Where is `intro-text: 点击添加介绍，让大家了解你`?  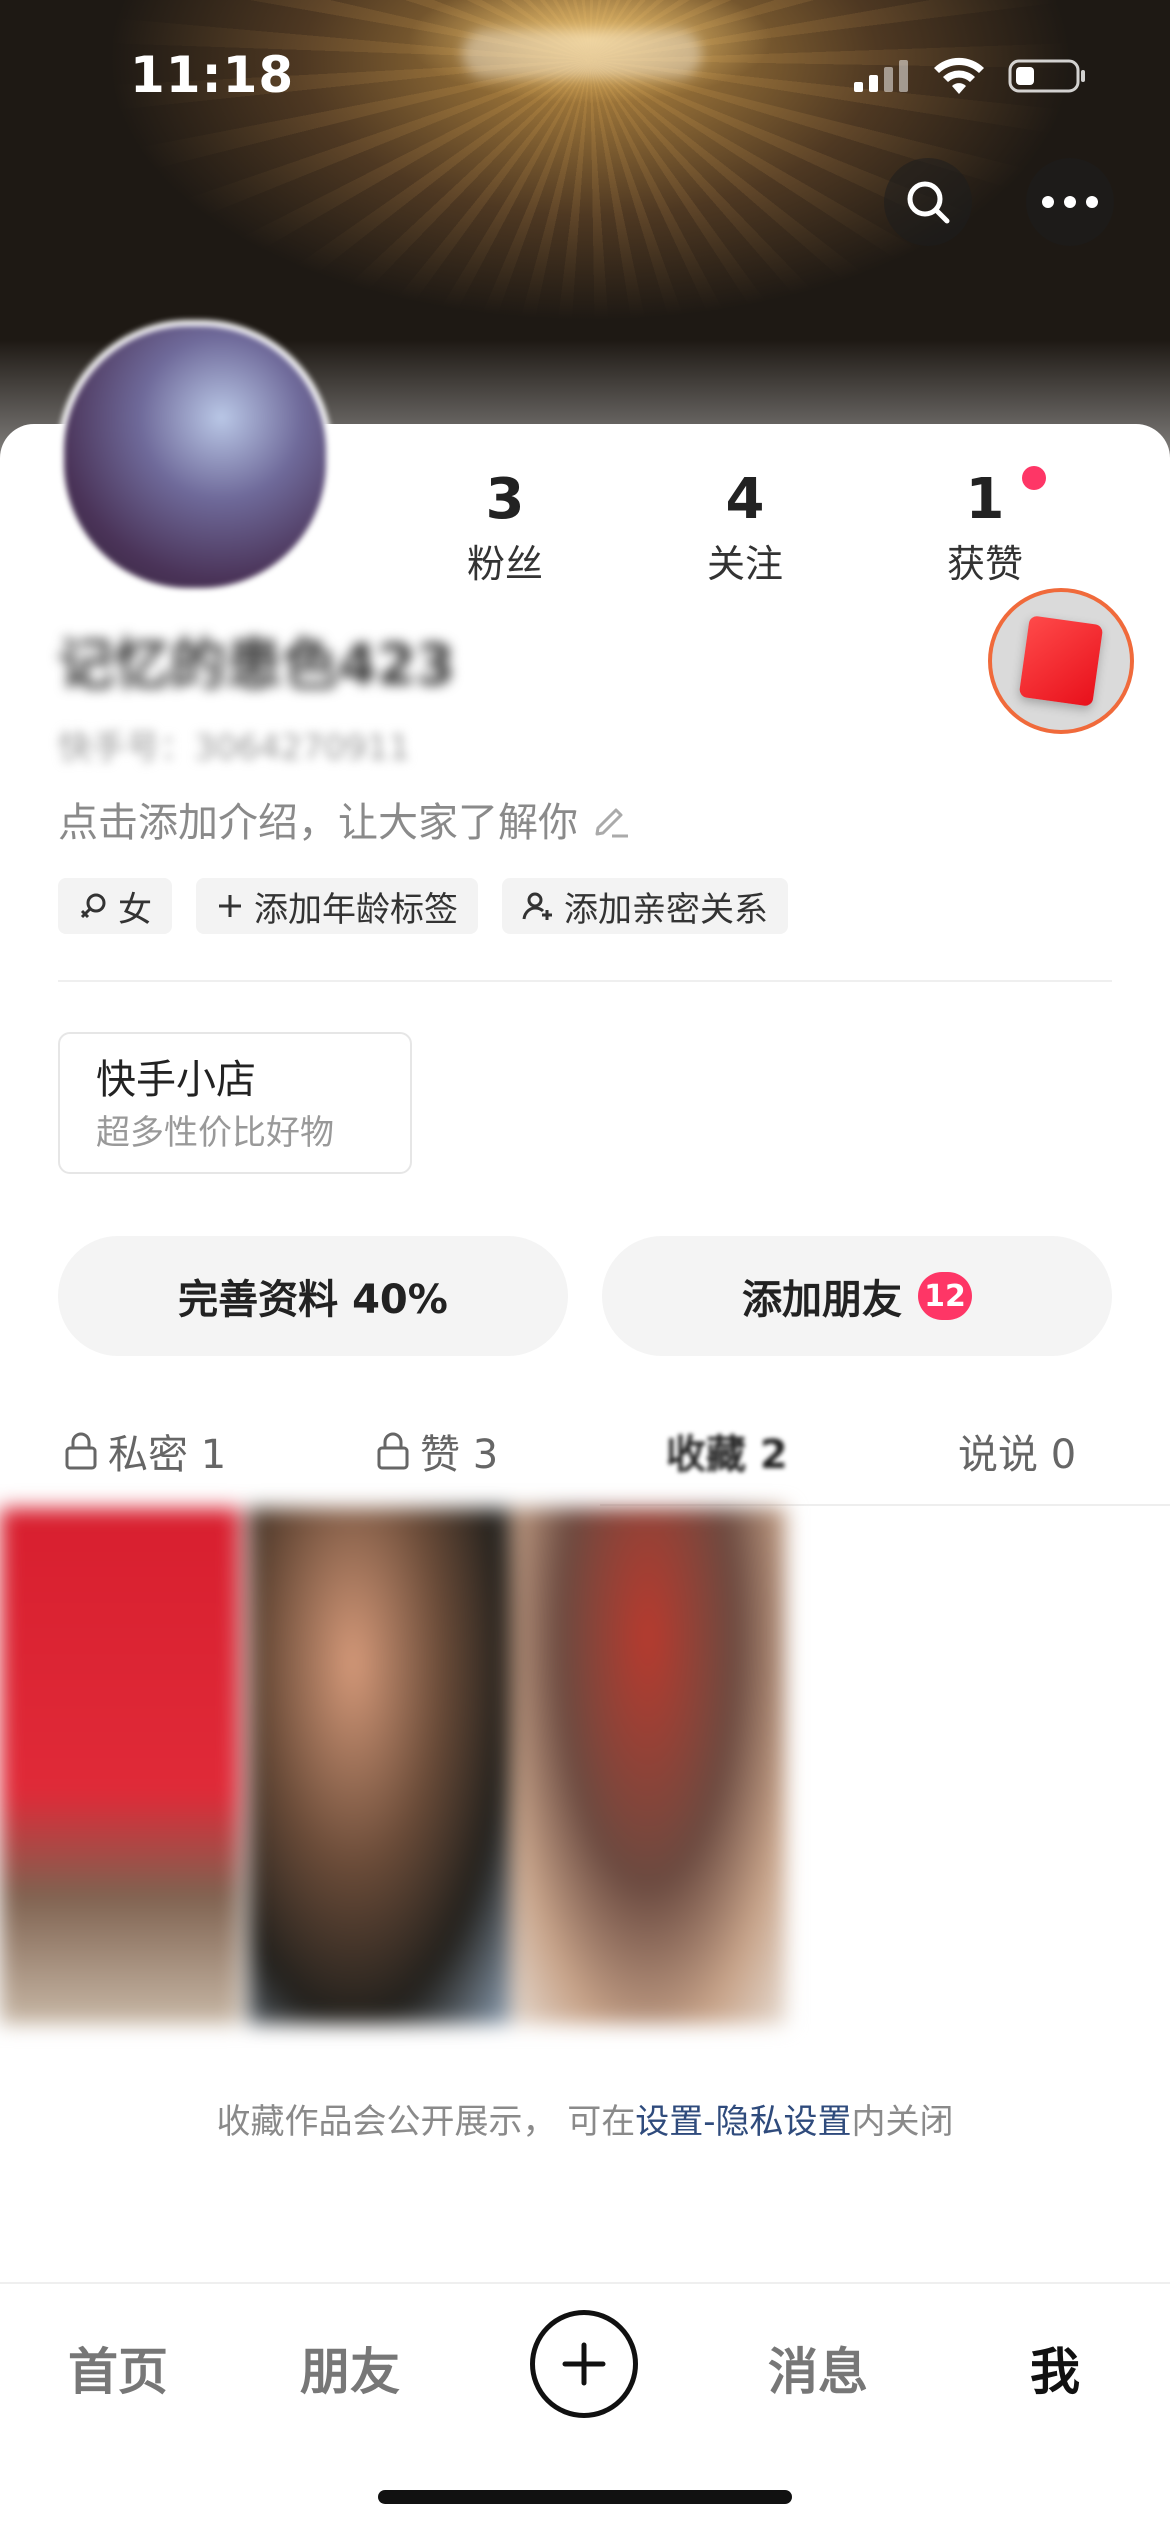 intro-text: 点击添加介绍，让大家了解你 is located at coordinates (318, 823).